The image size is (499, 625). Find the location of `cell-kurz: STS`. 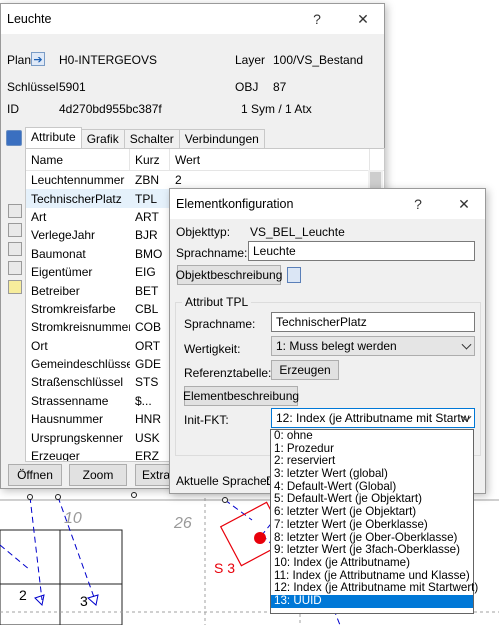

cell-kurz: STS is located at coordinates (147, 382).